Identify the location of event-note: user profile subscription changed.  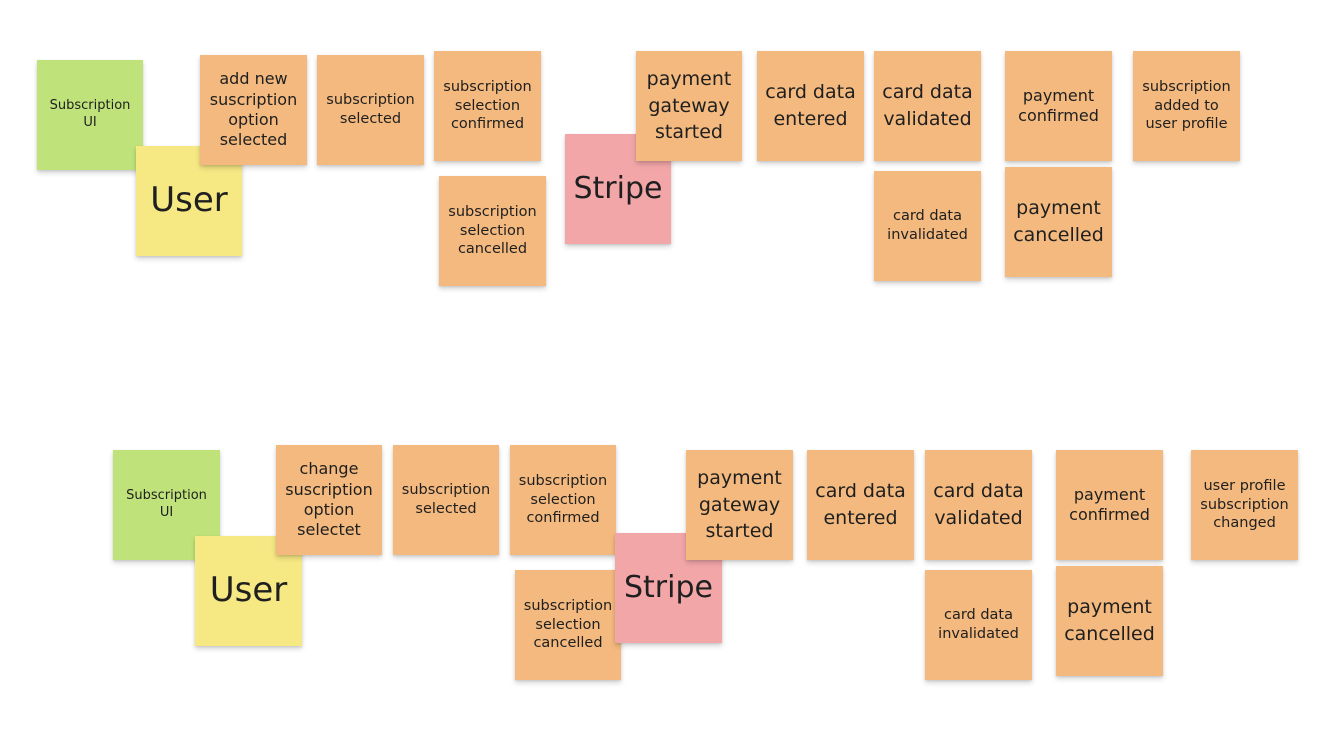
(1244, 505).